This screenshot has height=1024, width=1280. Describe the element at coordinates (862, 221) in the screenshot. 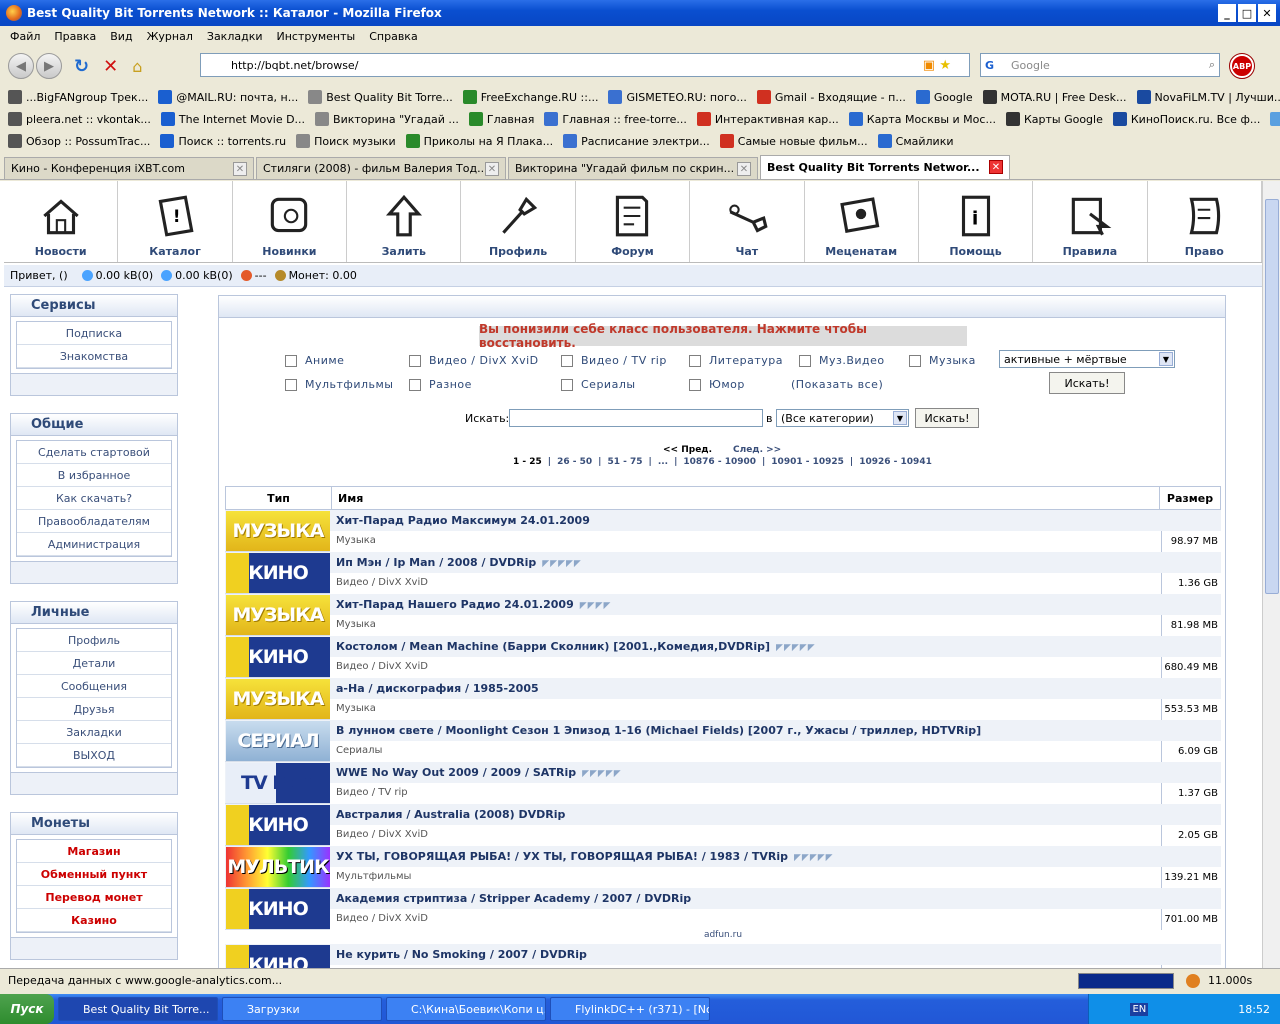

I see `nav-patron: Меценатам` at that location.